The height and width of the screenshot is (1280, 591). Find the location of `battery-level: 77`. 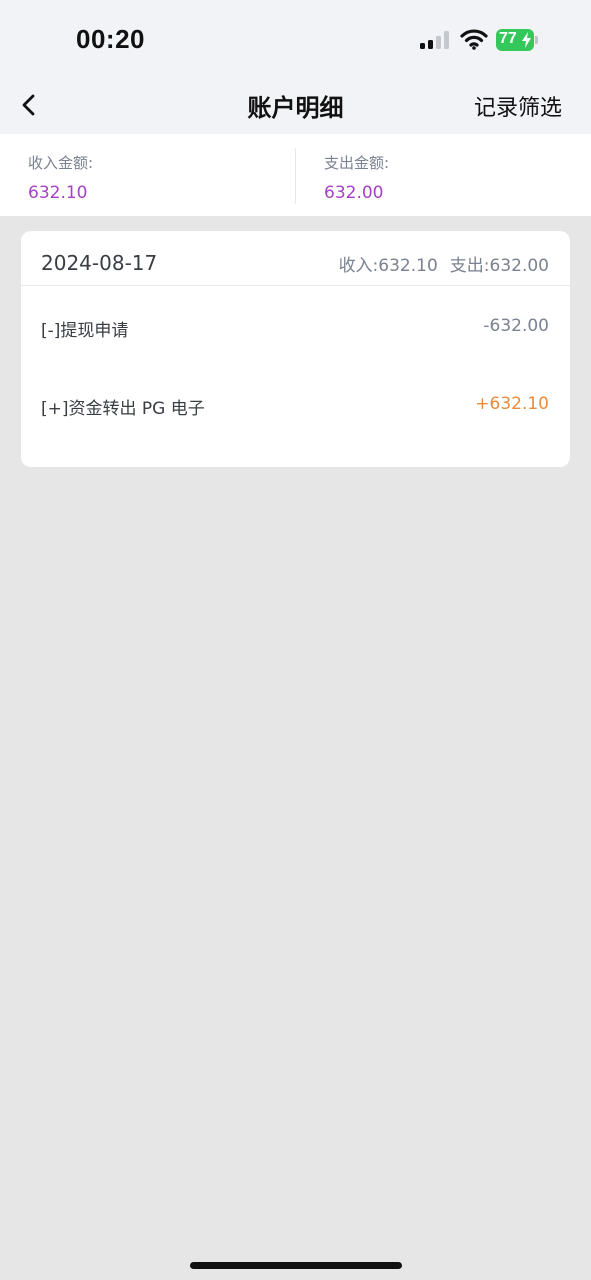

battery-level: 77 is located at coordinates (508, 38).